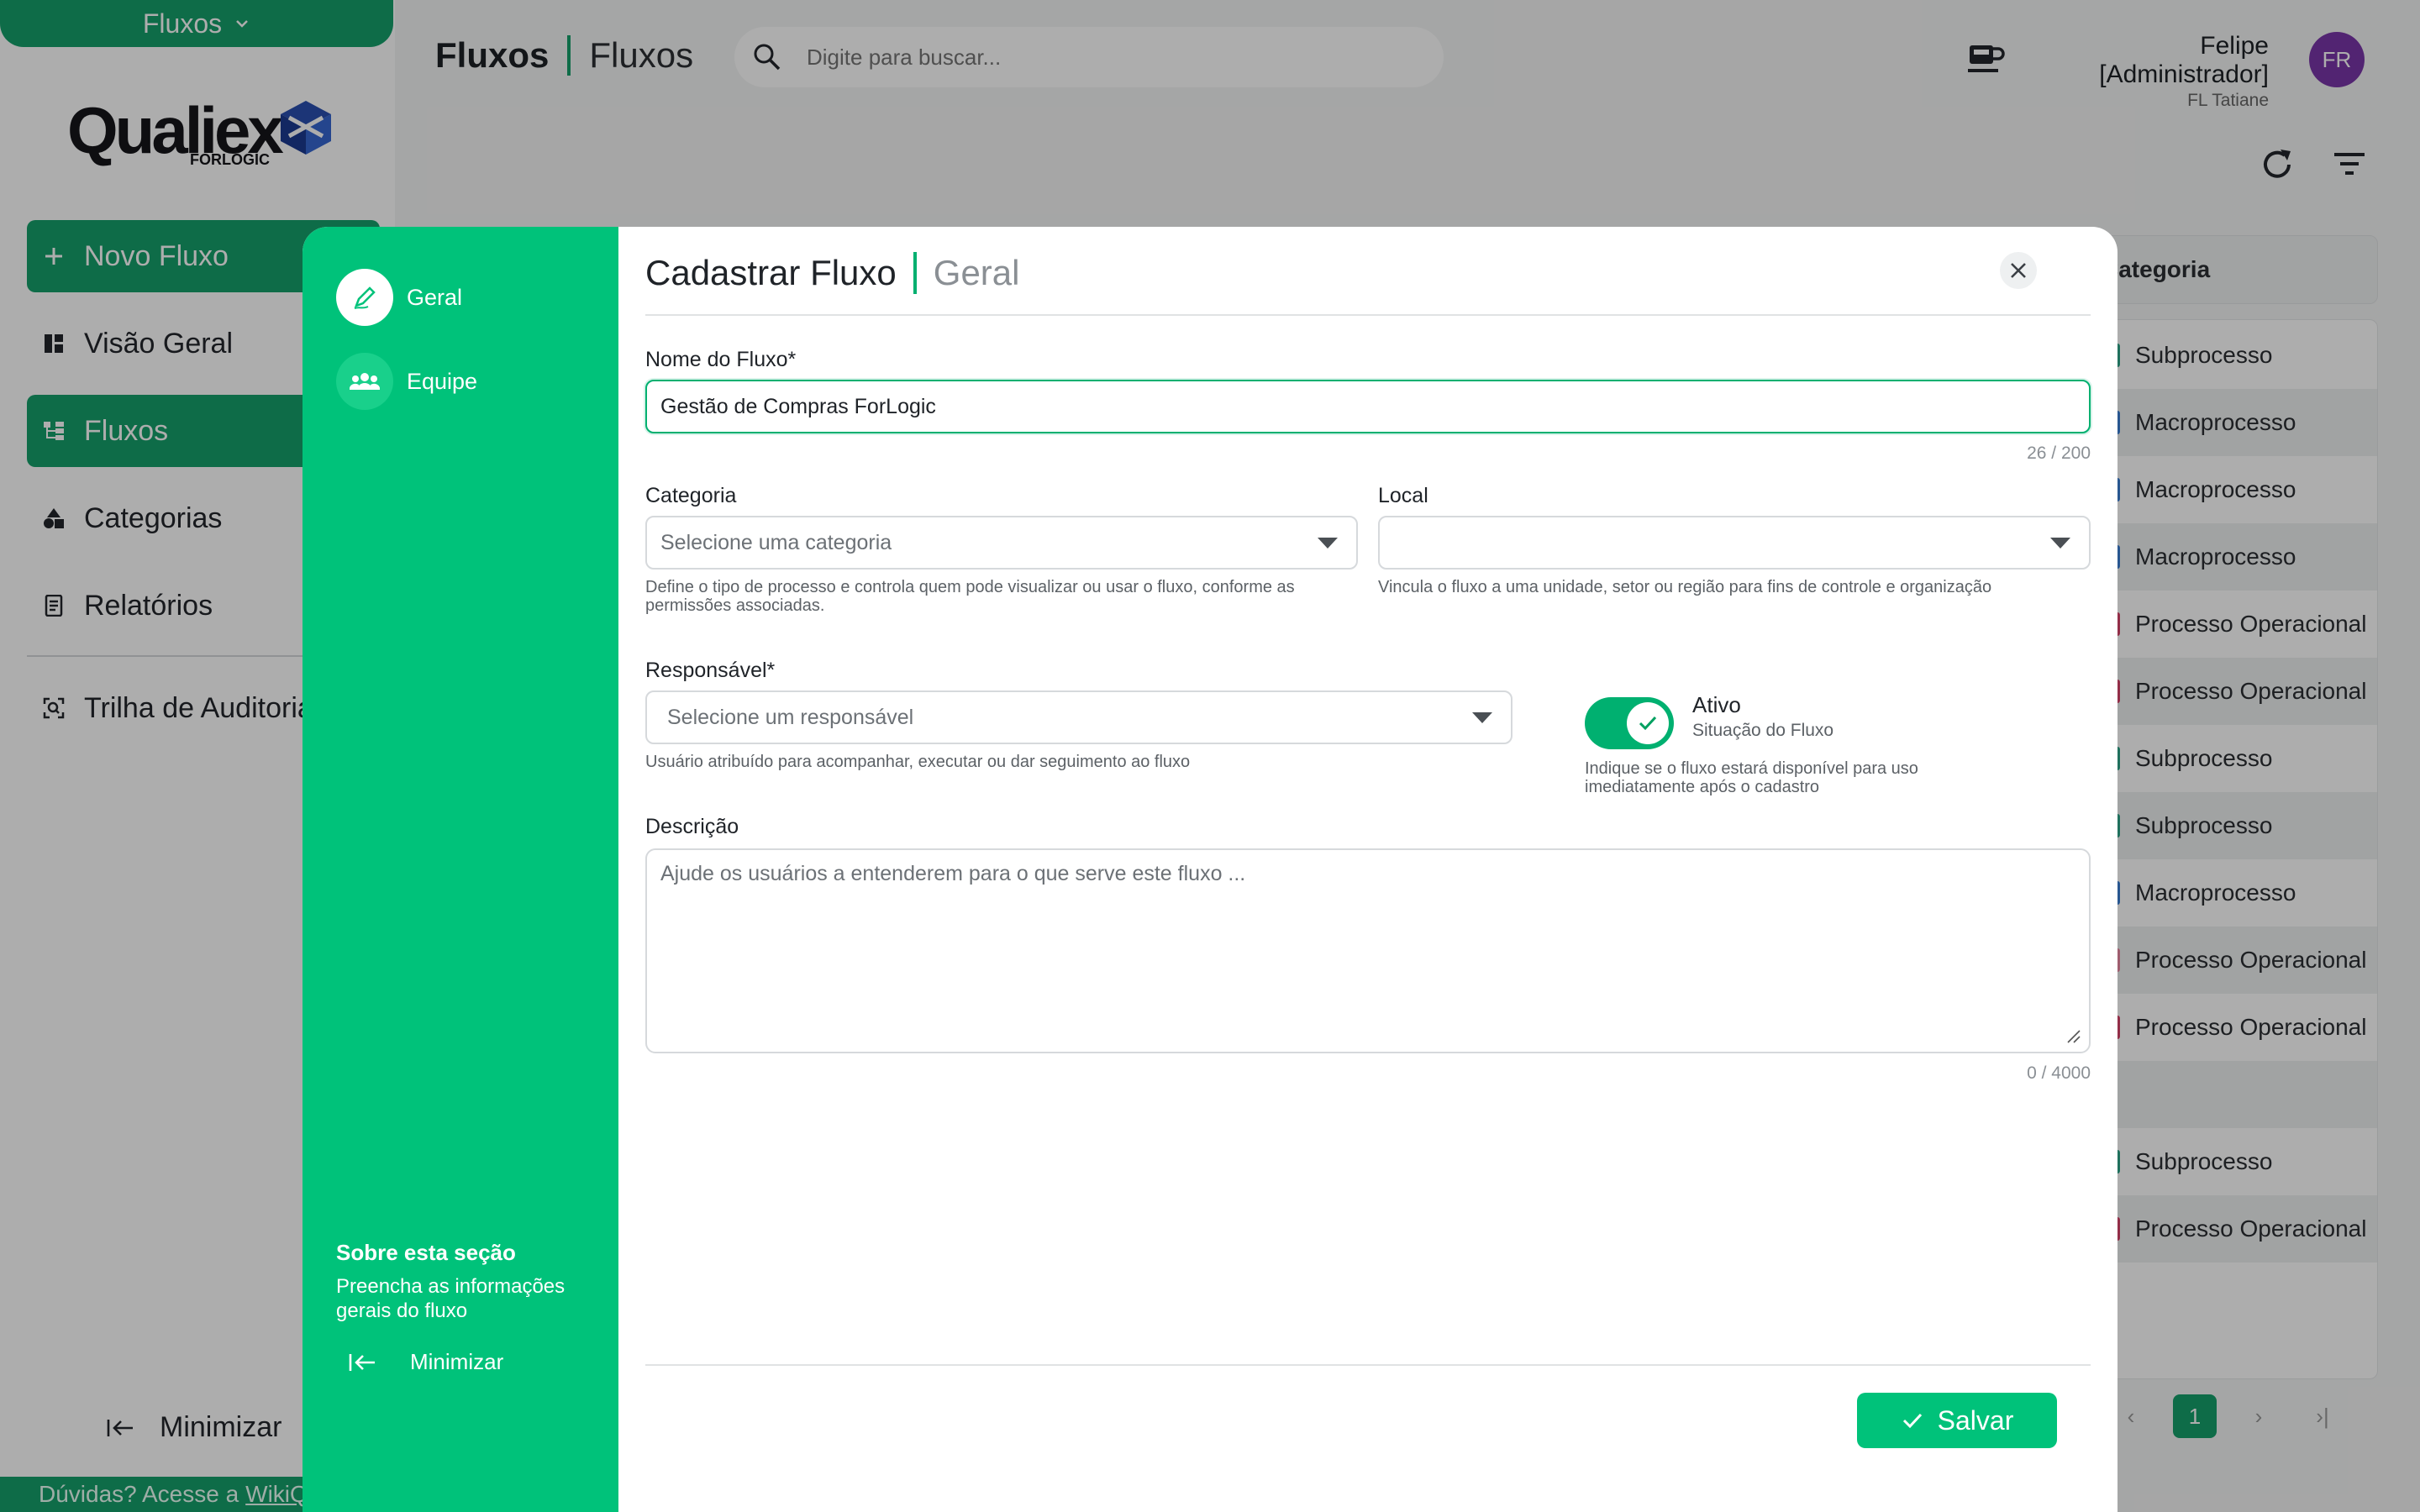 The image size is (2420, 1512). What do you see at coordinates (771, 272) in the screenshot?
I see `modal-title-text: Cadastrar Fluxo` at bounding box center [771, 272].